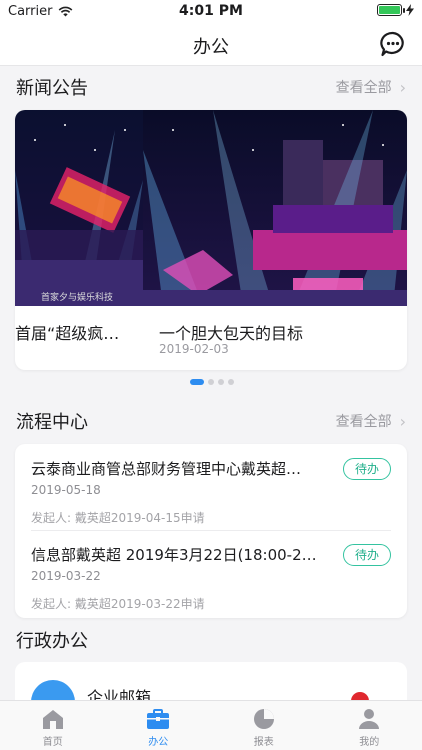 This screenshot has height=750, width=422. What do you see at coordinates (393, 44) in the screenshot?
I see `chat-bubble-icon` at bounding box center [393, 44].